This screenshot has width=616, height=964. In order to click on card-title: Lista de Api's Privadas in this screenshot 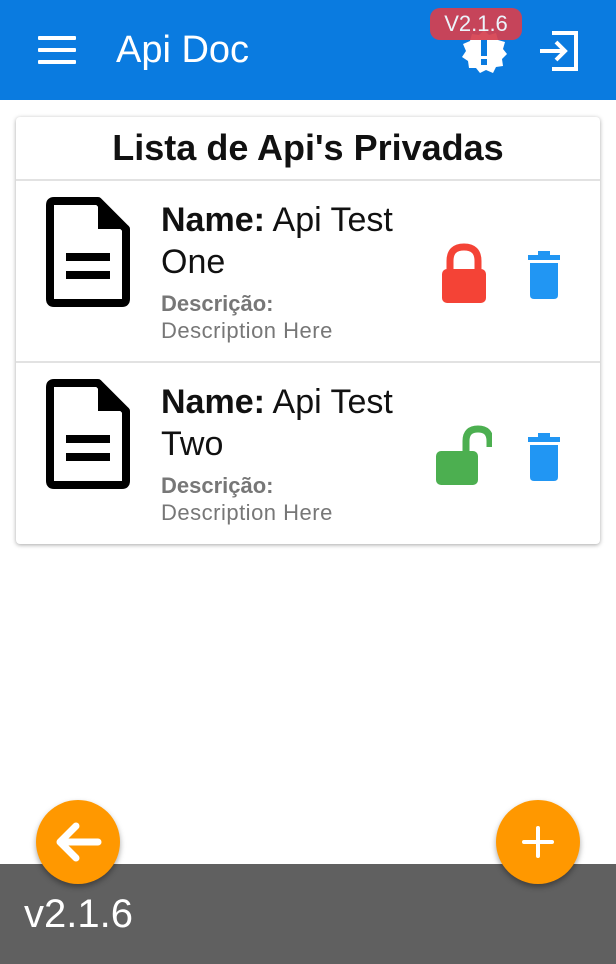, I will do `click(308, 147)`.